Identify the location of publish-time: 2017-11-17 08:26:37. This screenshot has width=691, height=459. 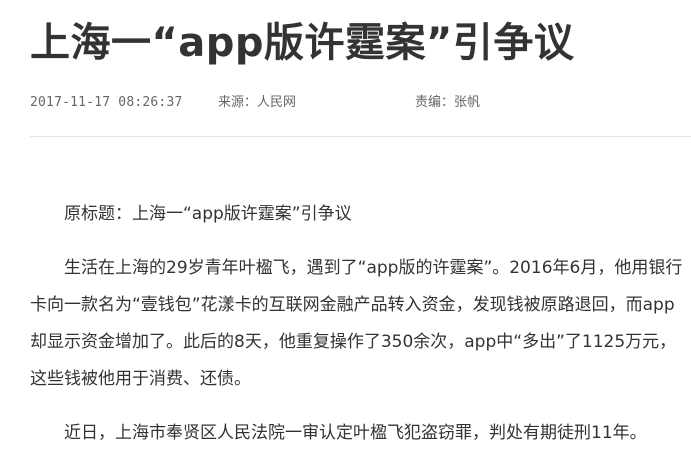
(106, 102).